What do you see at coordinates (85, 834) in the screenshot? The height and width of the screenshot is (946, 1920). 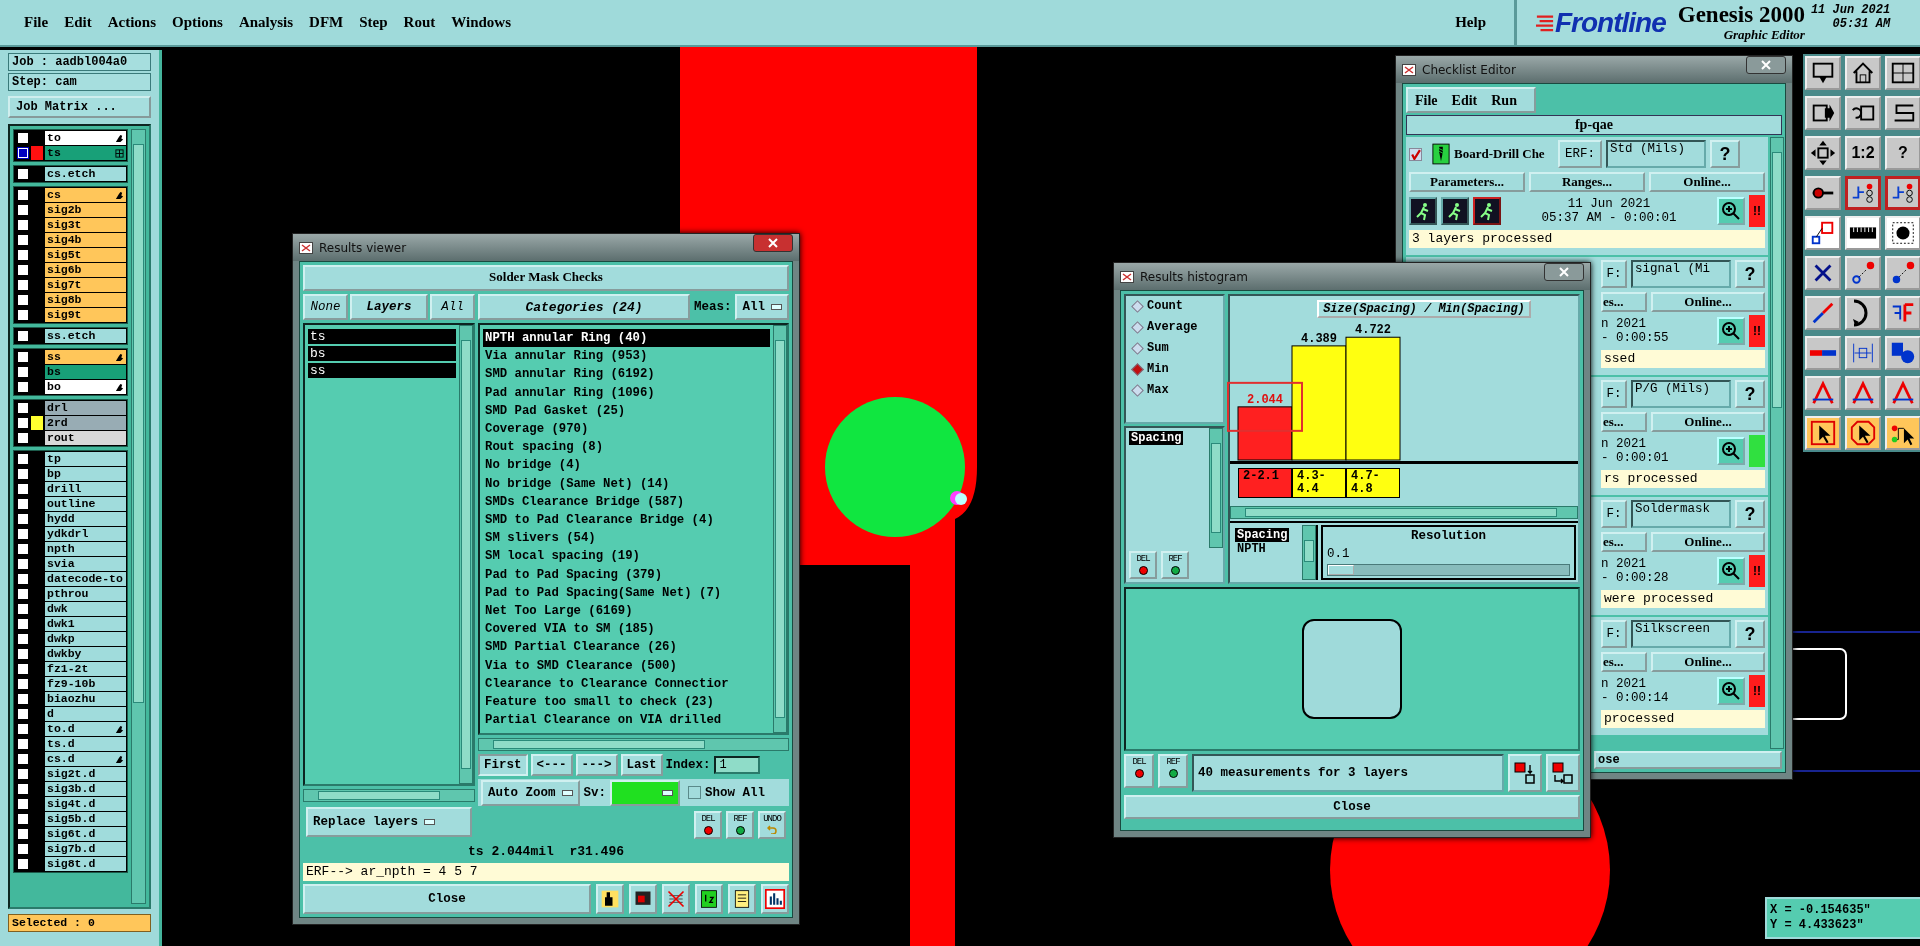 I see `layer-name: sig6t.d` at bounding box center [85, 834].